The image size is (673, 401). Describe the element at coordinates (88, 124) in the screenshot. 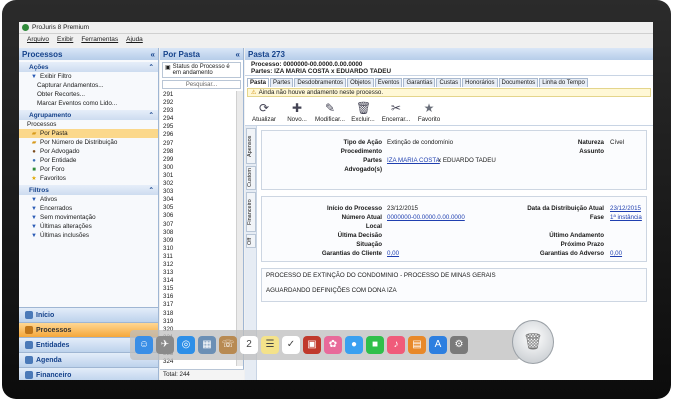

I see `group-processos: Processos` at that location.